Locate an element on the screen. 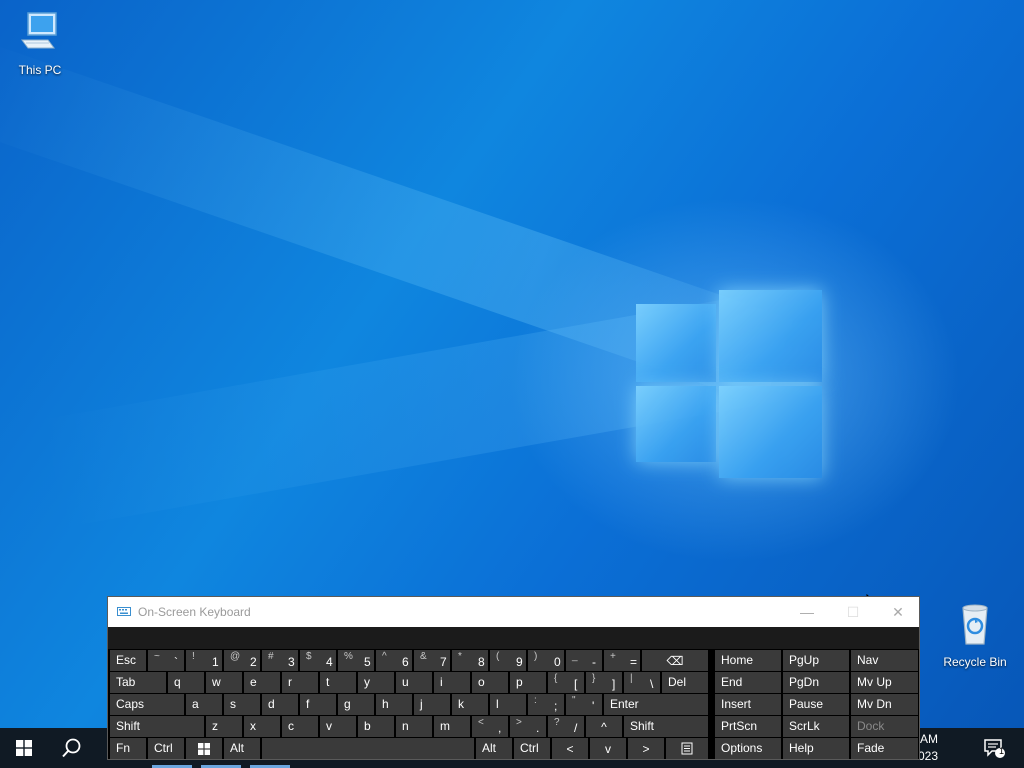 The width and height of the screenshot is (1024, 768). key-c: c is located at coordinates (300, 726).